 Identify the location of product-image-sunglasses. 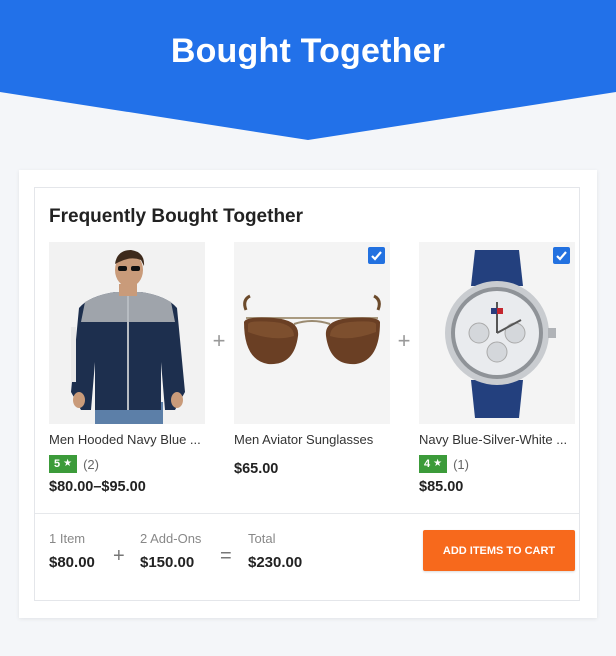
(312, 333).